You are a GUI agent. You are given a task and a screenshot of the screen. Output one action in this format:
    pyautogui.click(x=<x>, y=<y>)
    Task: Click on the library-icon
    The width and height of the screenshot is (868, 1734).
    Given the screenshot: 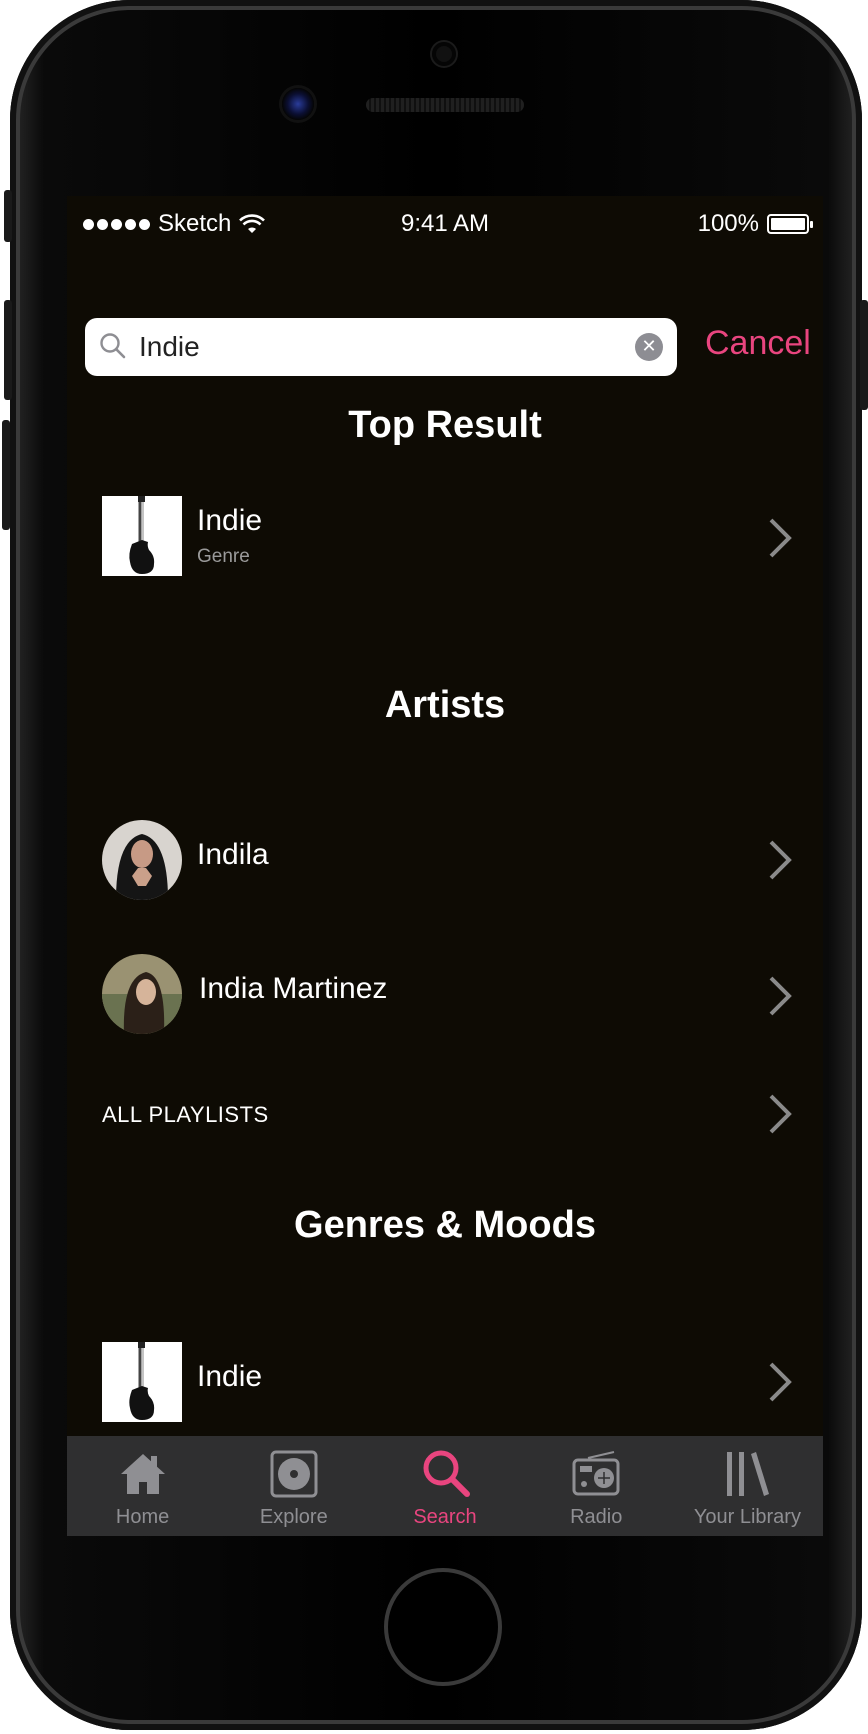 What is the action you would take?
    pyautogui.click(x=748, y=1474)
    